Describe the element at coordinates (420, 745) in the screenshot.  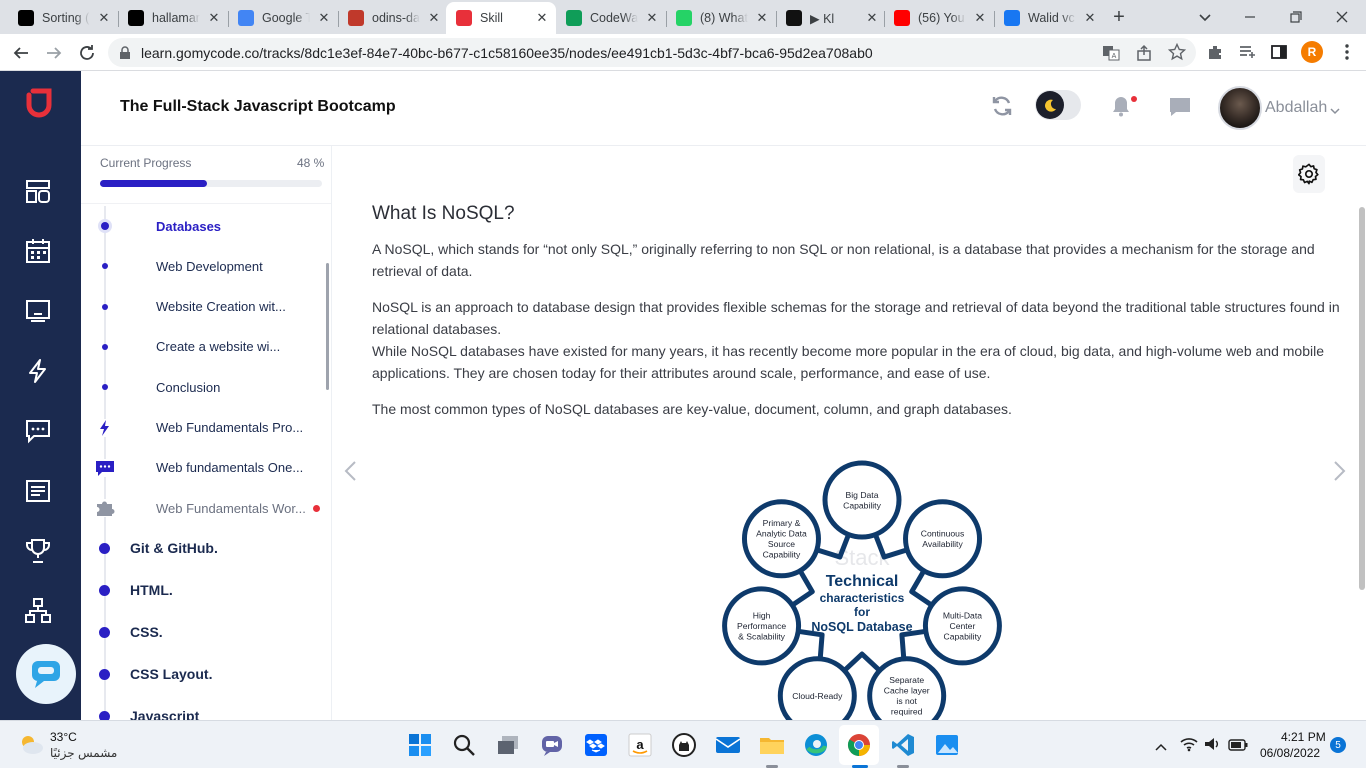
I see `start-button` at that location.